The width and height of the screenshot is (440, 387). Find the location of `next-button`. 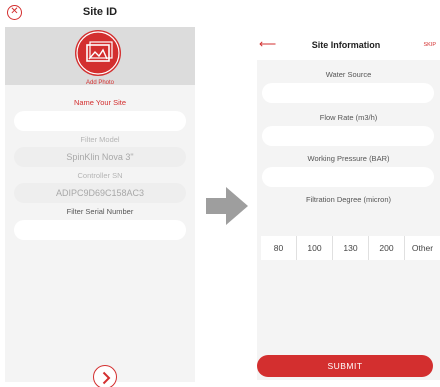

next-button is located at coordinates (105, 376).